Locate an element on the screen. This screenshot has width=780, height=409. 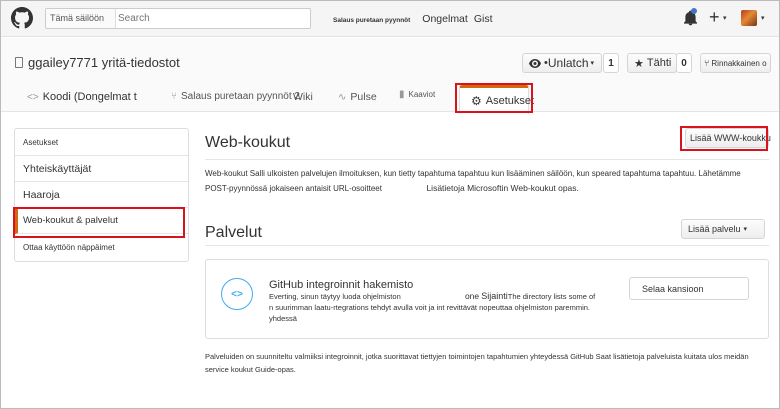
tab-graphs: ▮ Kaaviot is located at coordinates (417, 94).